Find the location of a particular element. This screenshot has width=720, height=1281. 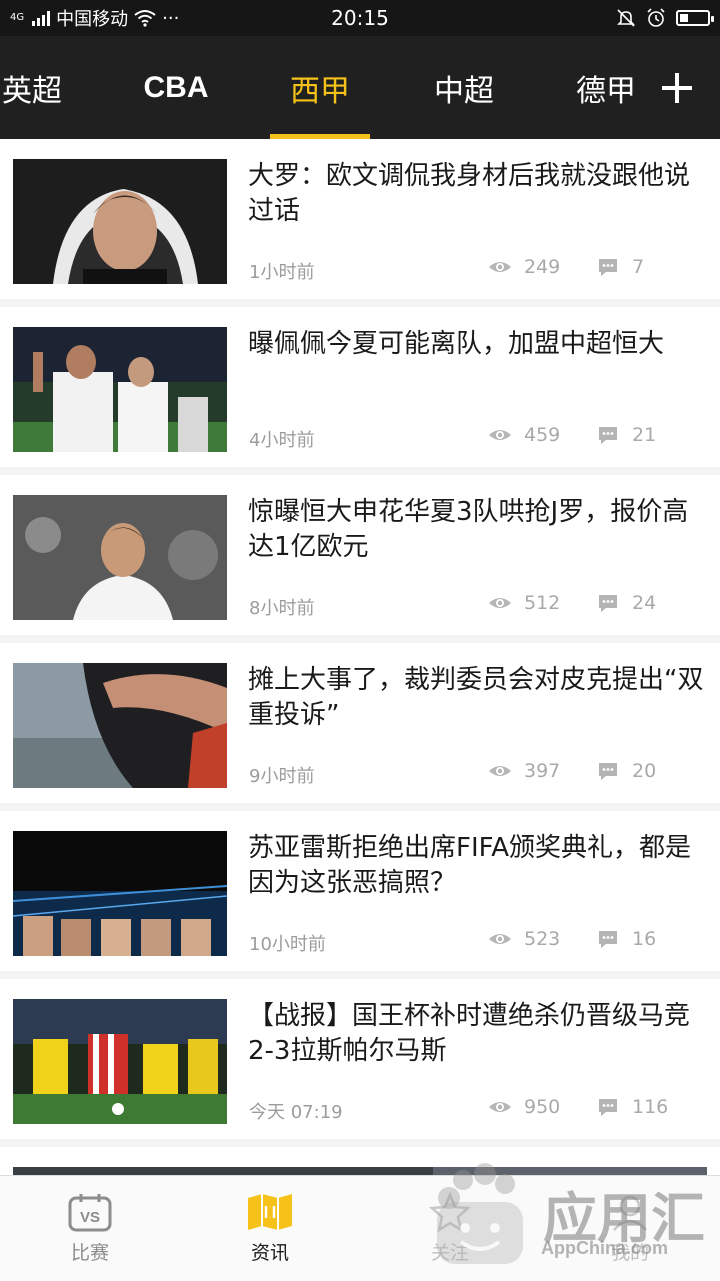

news-book-icon is located at coordinates (270, 1212).